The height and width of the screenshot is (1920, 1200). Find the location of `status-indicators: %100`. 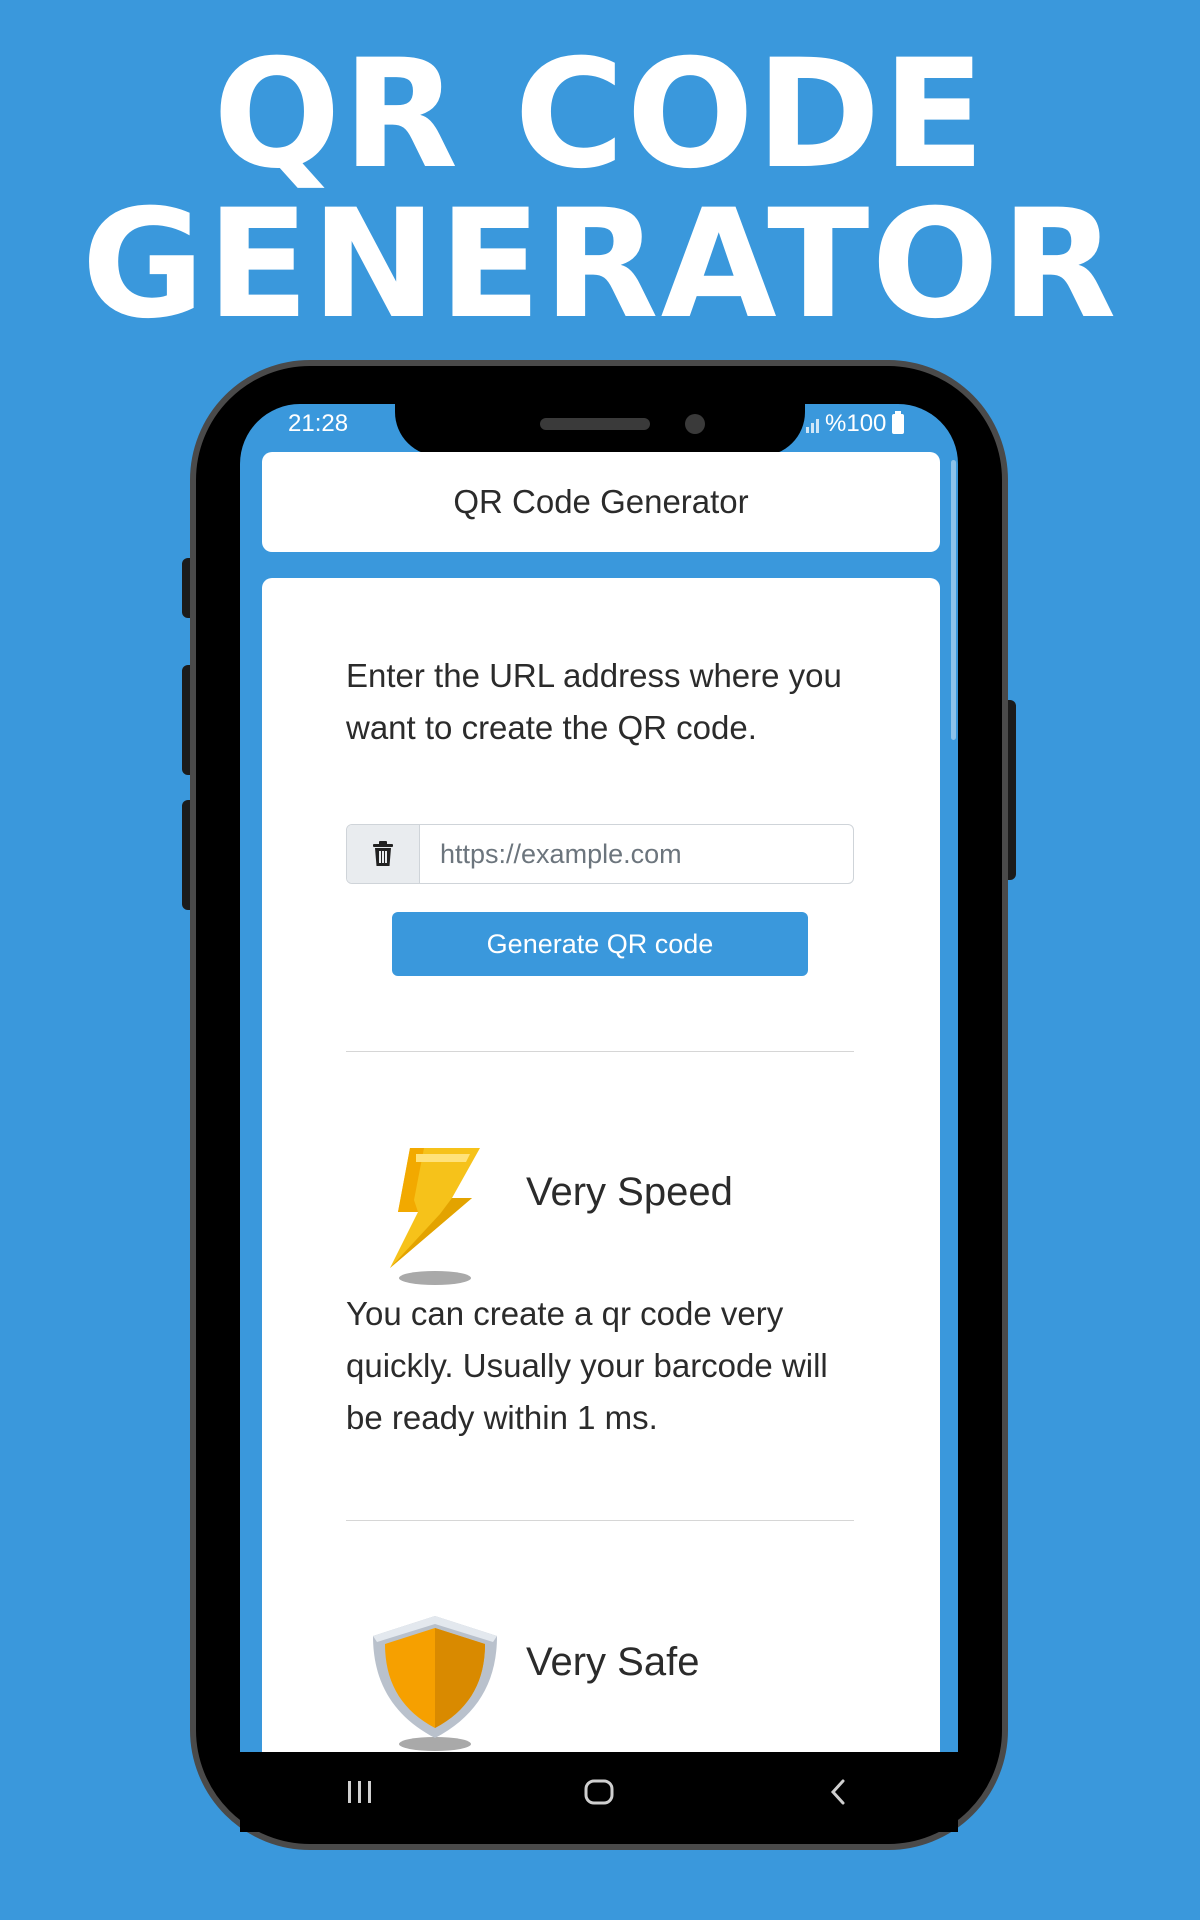

status-indicators: %100 is located at coordinates (855, 424).